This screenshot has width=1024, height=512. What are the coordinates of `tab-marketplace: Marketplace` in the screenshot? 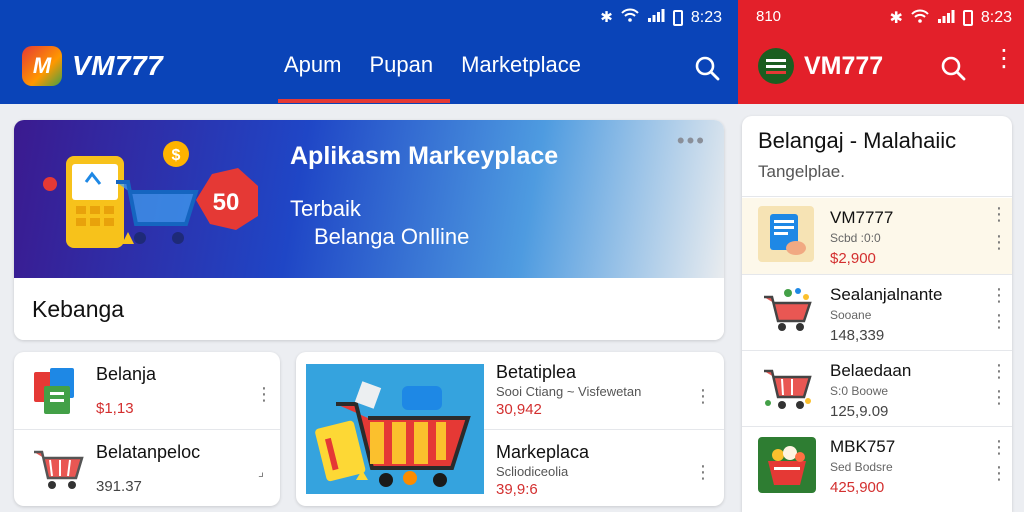 It's located at (521, 67).